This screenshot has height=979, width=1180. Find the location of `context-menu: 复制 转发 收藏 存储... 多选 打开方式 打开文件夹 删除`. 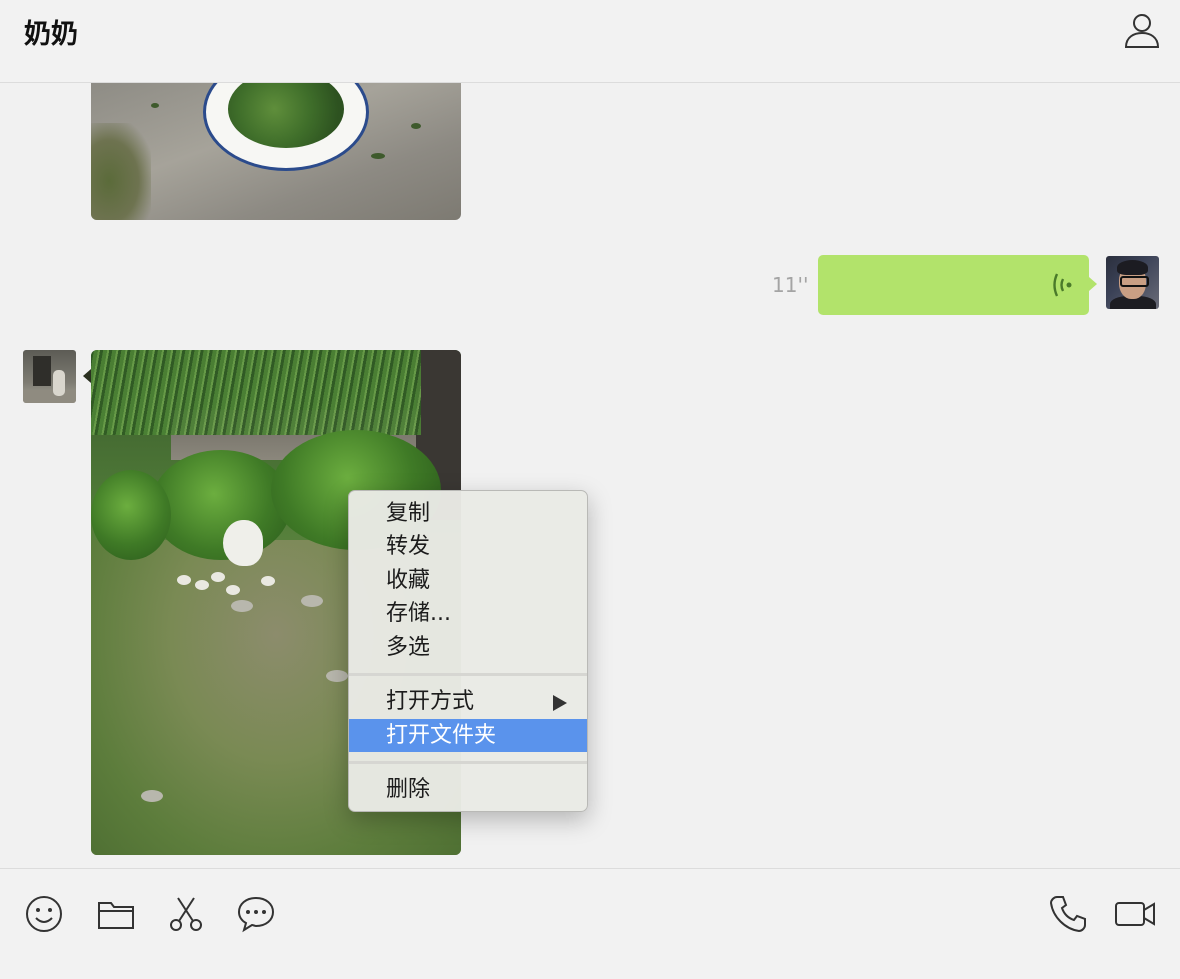

context-menu: 复制 转发 收藏 存储... 多选 打开方式 打开文件夹 删除 is located at coordinates (468, 651).